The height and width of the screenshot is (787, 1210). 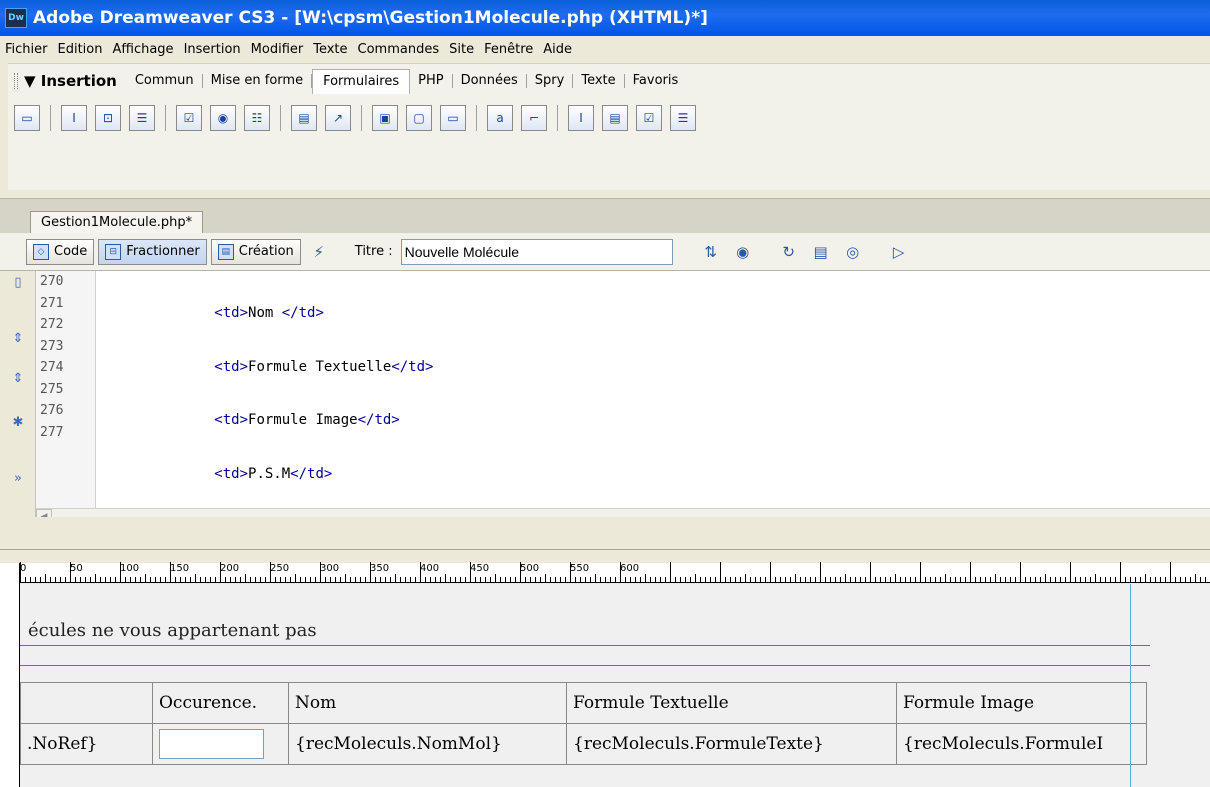 What do you see at coordinates (18, 424) in the screenshot?
I see `expand-all-icon: ✱` at bounding box center [18, 424].